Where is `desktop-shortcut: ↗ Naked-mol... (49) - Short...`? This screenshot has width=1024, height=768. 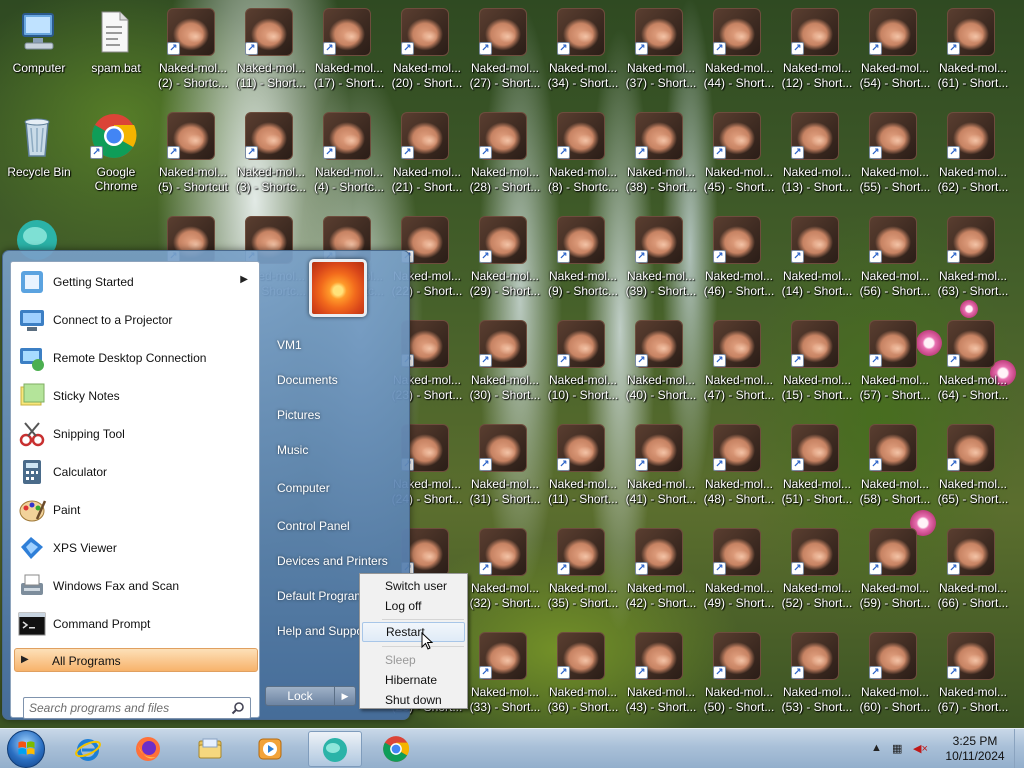 desktop-shortcut: ↗ Naked-mol... (49) - Short... is located at coordinates (739, 574).